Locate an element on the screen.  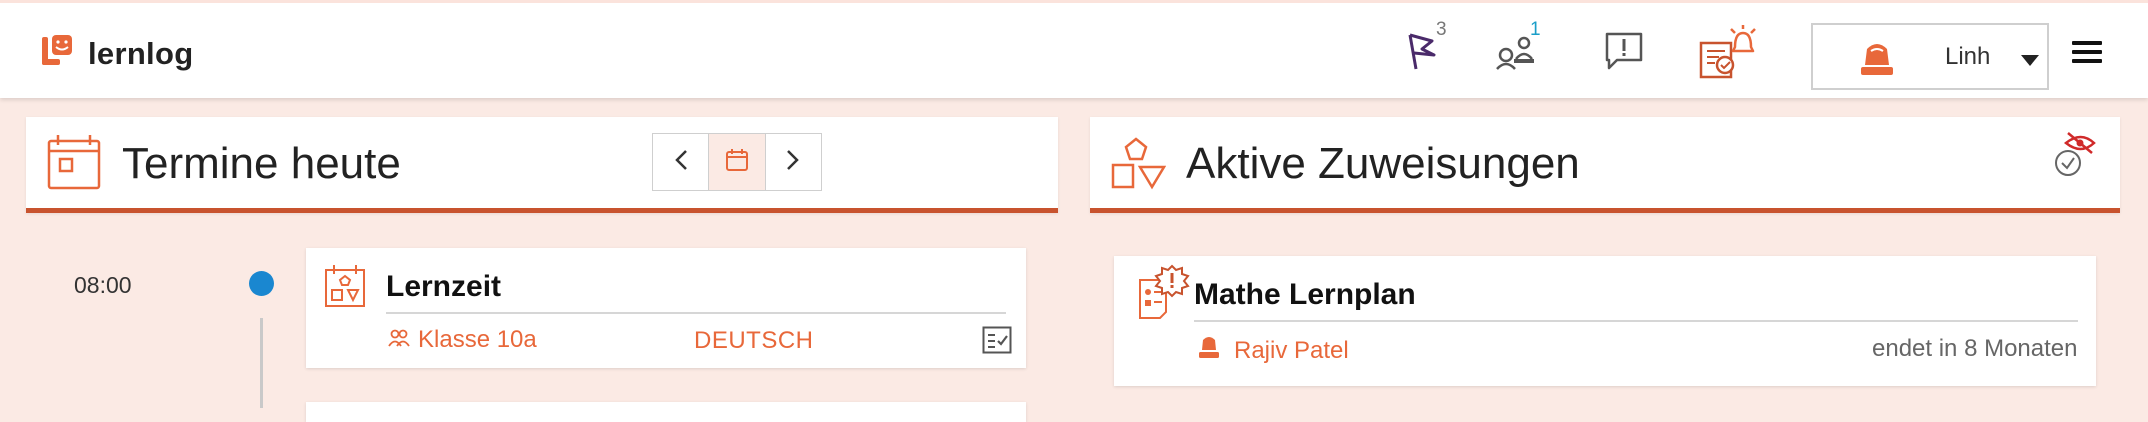
entry-group-label: Klasse 10a is located at coordinates (477, 339).